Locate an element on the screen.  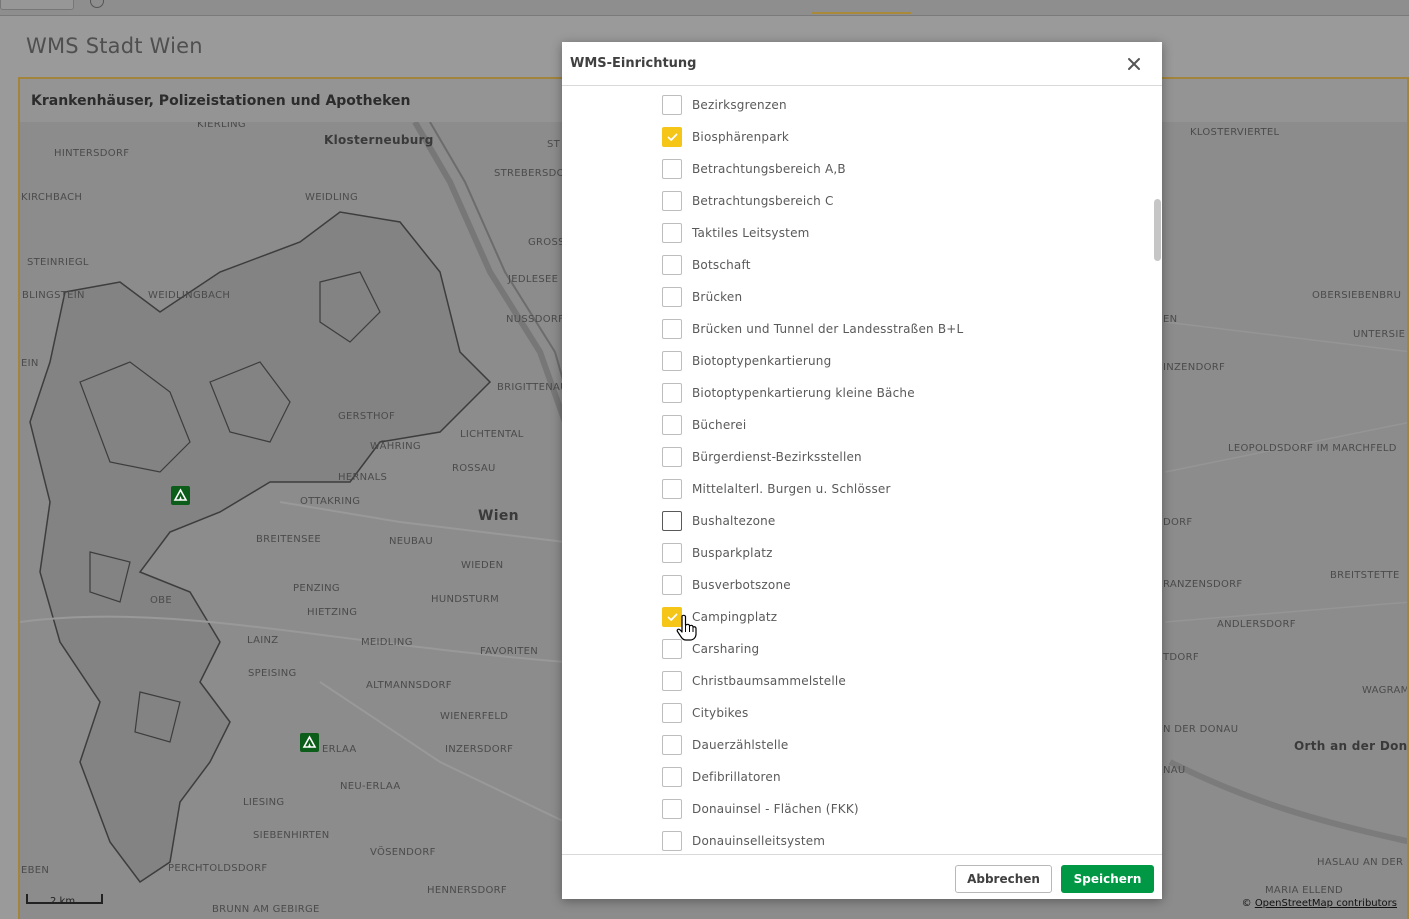
layer-option: Donauinsel - Flächen (FKK) is located at coordinates (760, 809).